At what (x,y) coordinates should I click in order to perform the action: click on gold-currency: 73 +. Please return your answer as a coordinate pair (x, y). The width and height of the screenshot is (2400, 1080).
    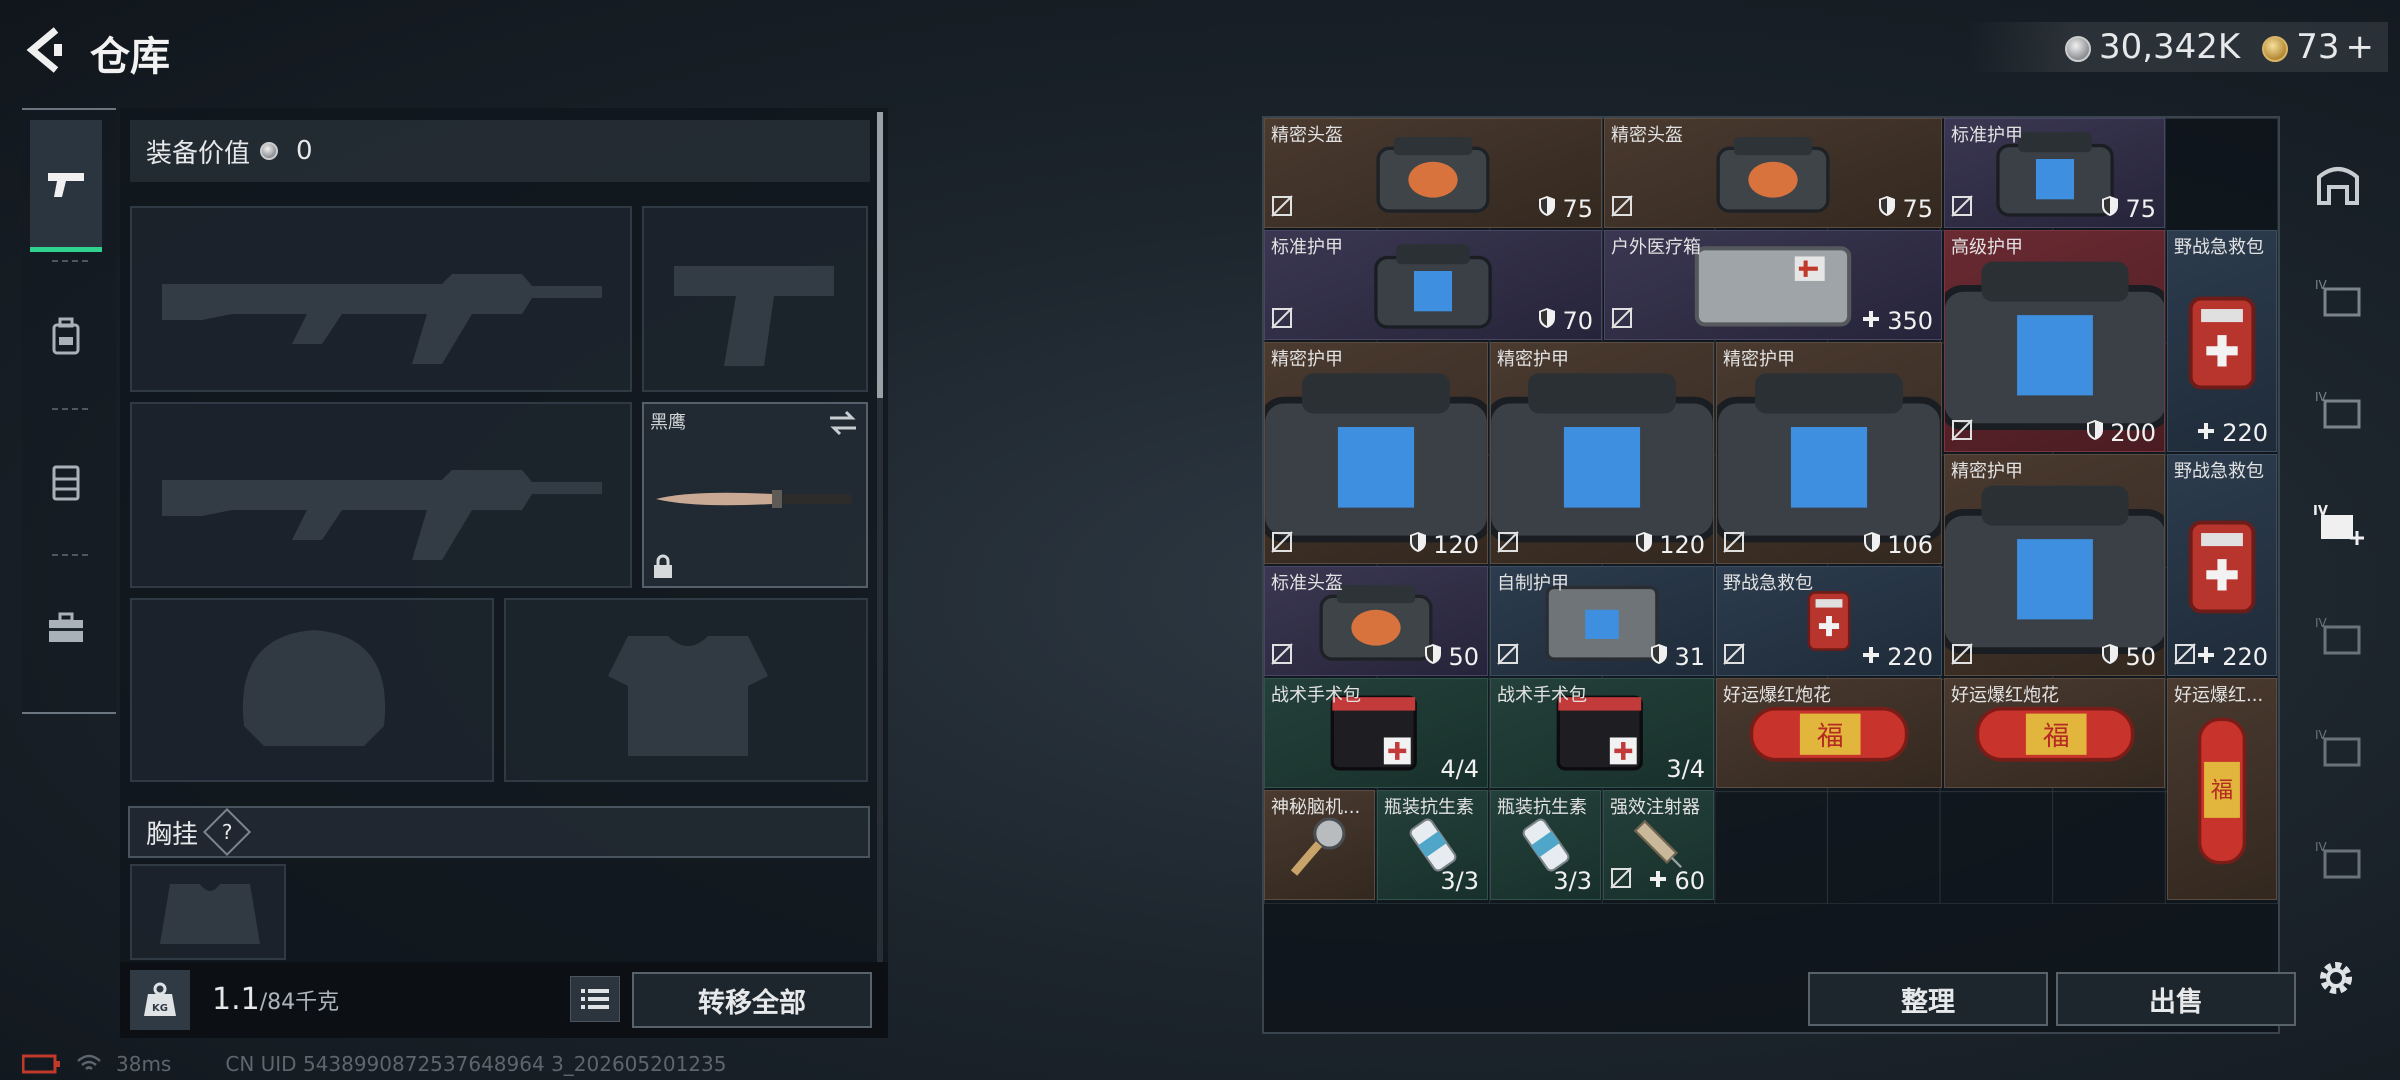
    Looking at the image, I should click on (2318, 47).